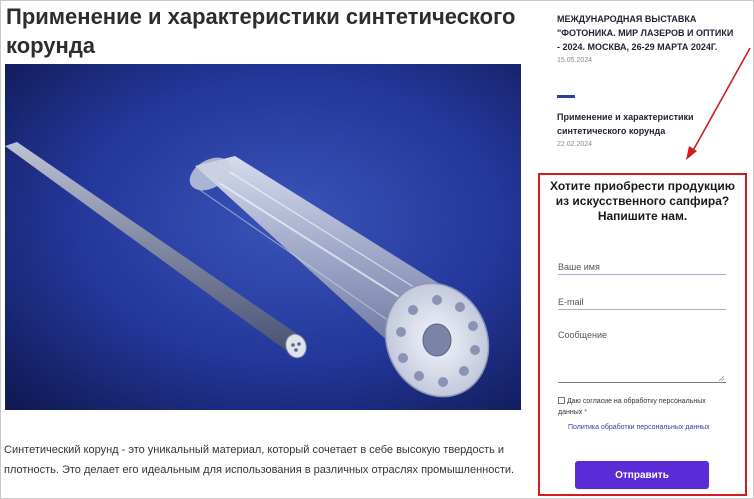  What do you see at coordinates (642, 355) in the screenshot?
I see `message-textarea` at bounding box center [642, 355].